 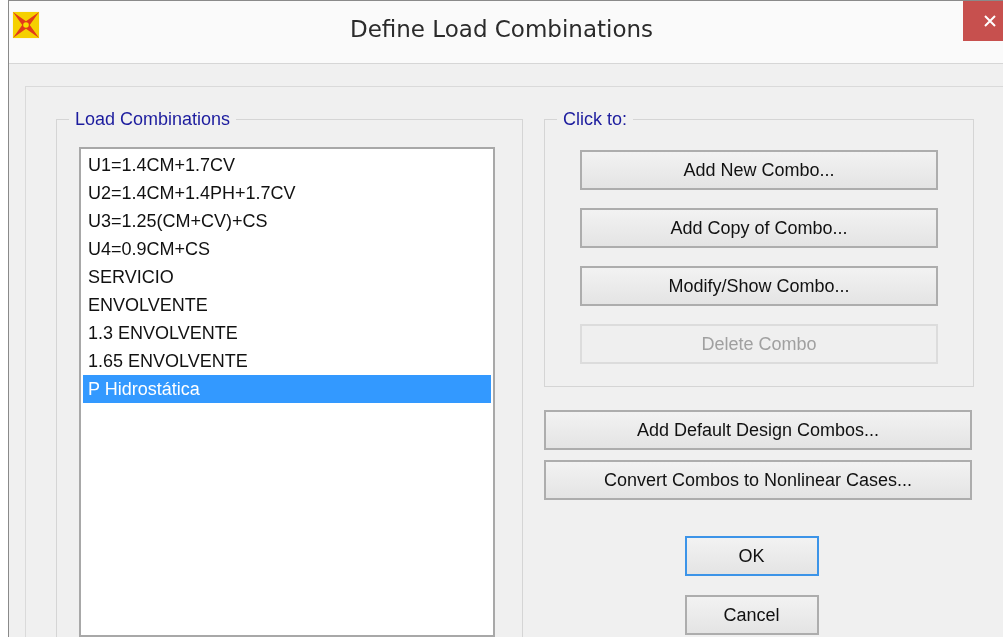 I want to click on list-item: U1=1.4CM+1.7CV, so click(x=287, y=165).